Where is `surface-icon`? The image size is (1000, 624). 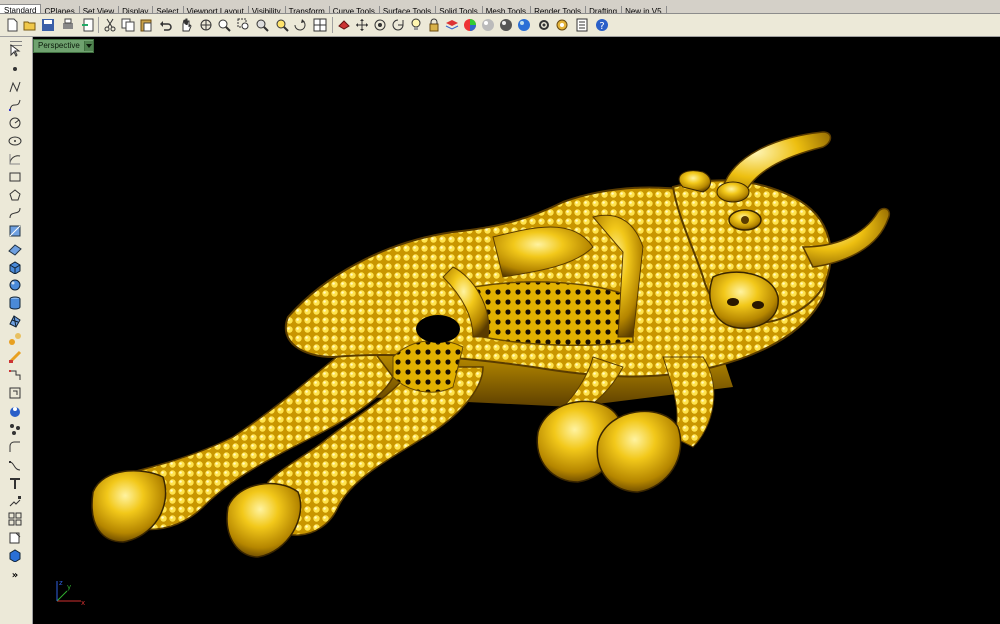
surface-icon is located at coordinates (15, 249).